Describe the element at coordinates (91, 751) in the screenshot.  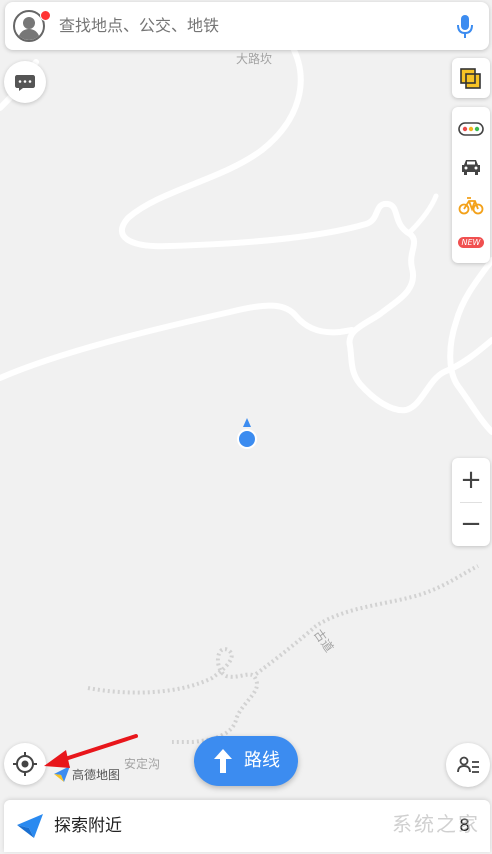
I see `annotation-arrow` at that location.